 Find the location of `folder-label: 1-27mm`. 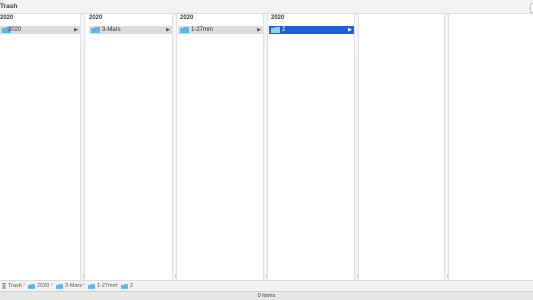

folder-label: 1-27mm is located at coordinates (202, 30).